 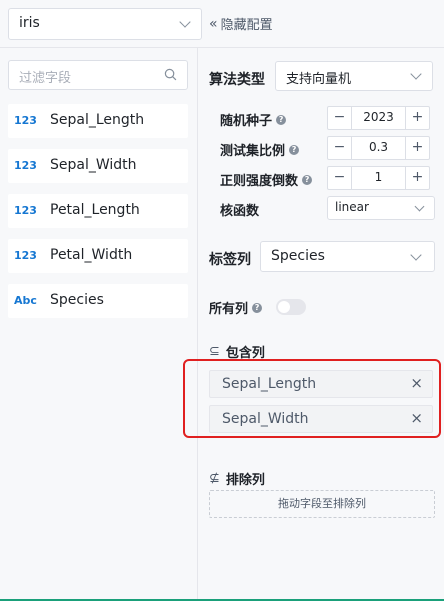 I want to click on exclude-columns-title: ⊈ 排除列, so click(x=237, y=478).